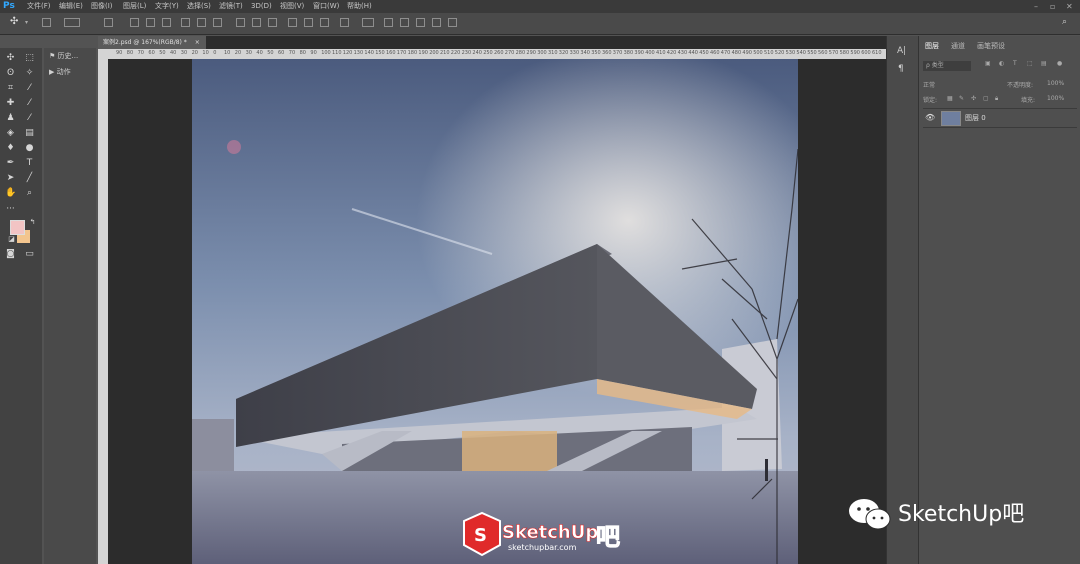  What do you see at coordinates (60, 72) in the screenshot?
I see `actions-panel-item: ▶ 动作` at bounding box center [60, 72].